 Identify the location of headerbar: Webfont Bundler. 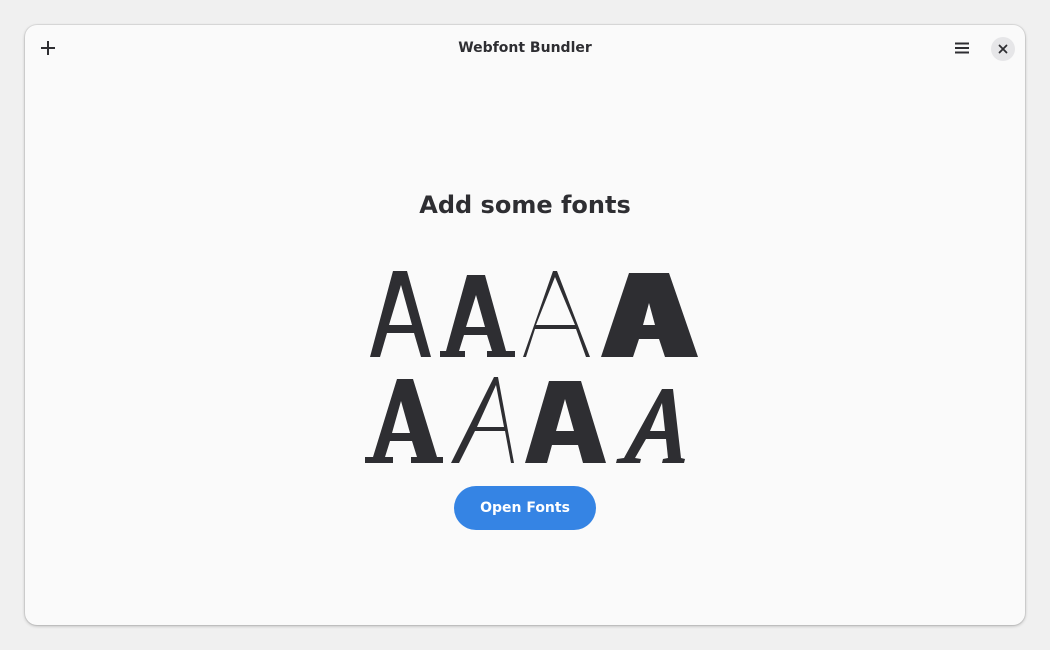
(525, 48).